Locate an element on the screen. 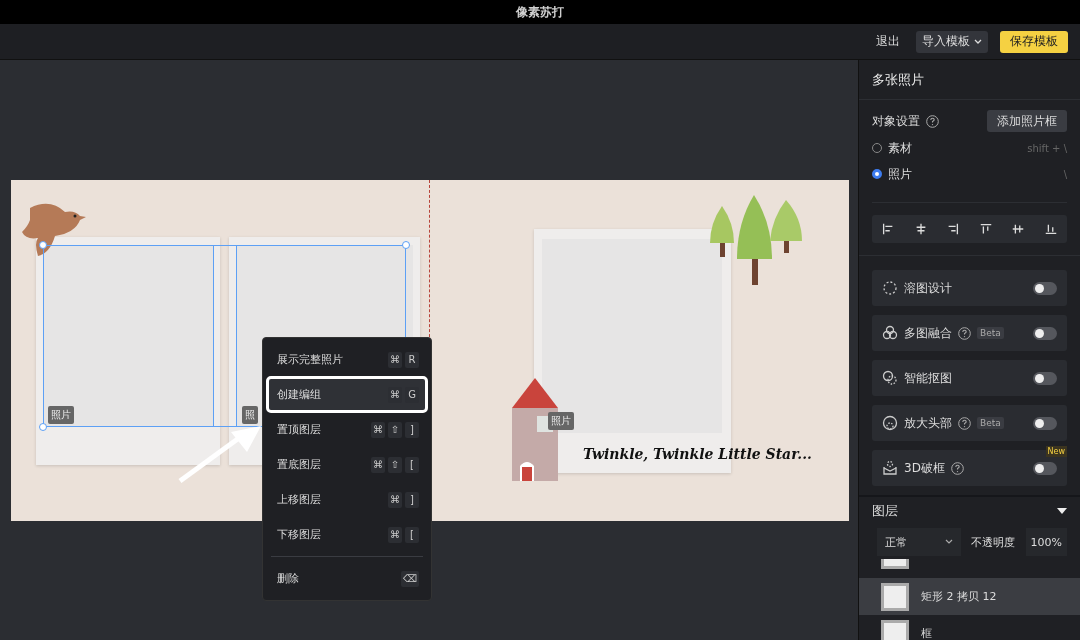 This screenshot has height=640, width=1080. shortcut-key: R is located at coordinates (412, 359).